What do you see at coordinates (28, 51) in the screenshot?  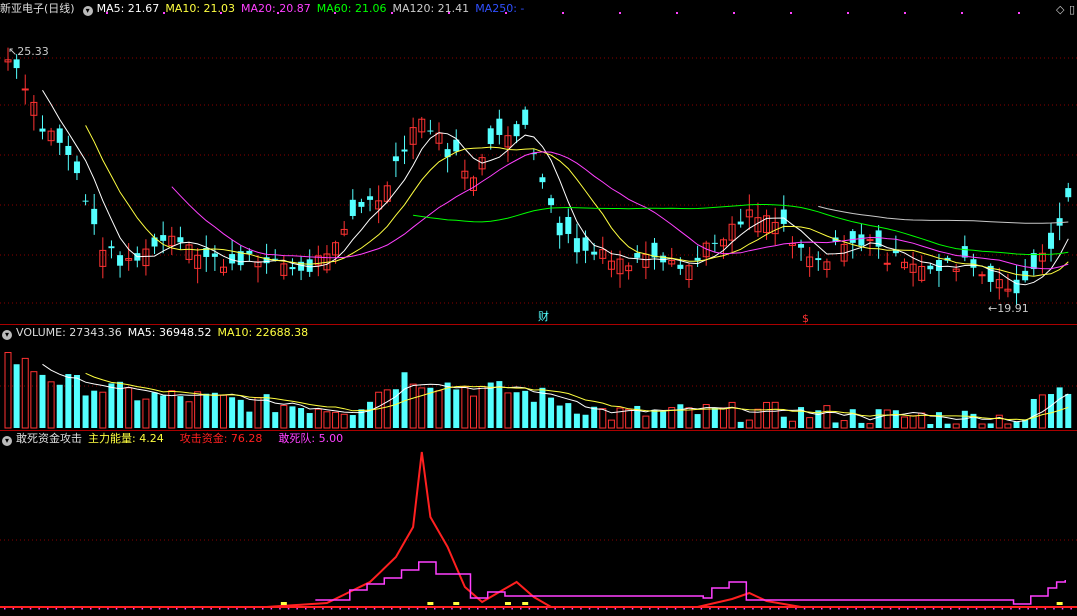 I see `high-price-label: ↖25.33` at bounding box center [28, 51].